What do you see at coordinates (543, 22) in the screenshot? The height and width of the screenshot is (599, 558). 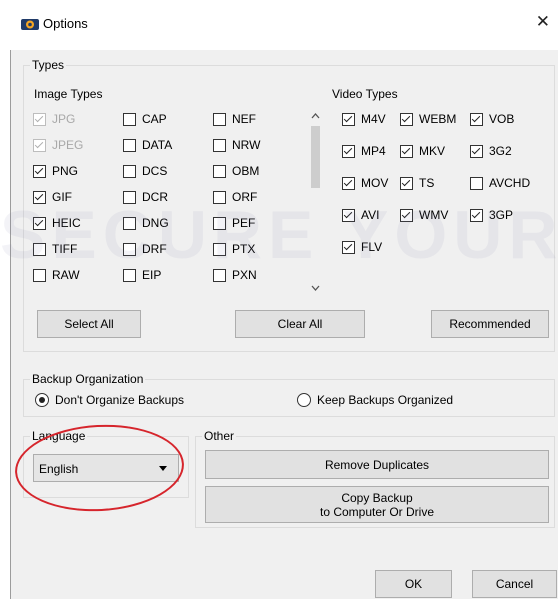 I see `close-icon: ✕` at bounding box center [543, 22].